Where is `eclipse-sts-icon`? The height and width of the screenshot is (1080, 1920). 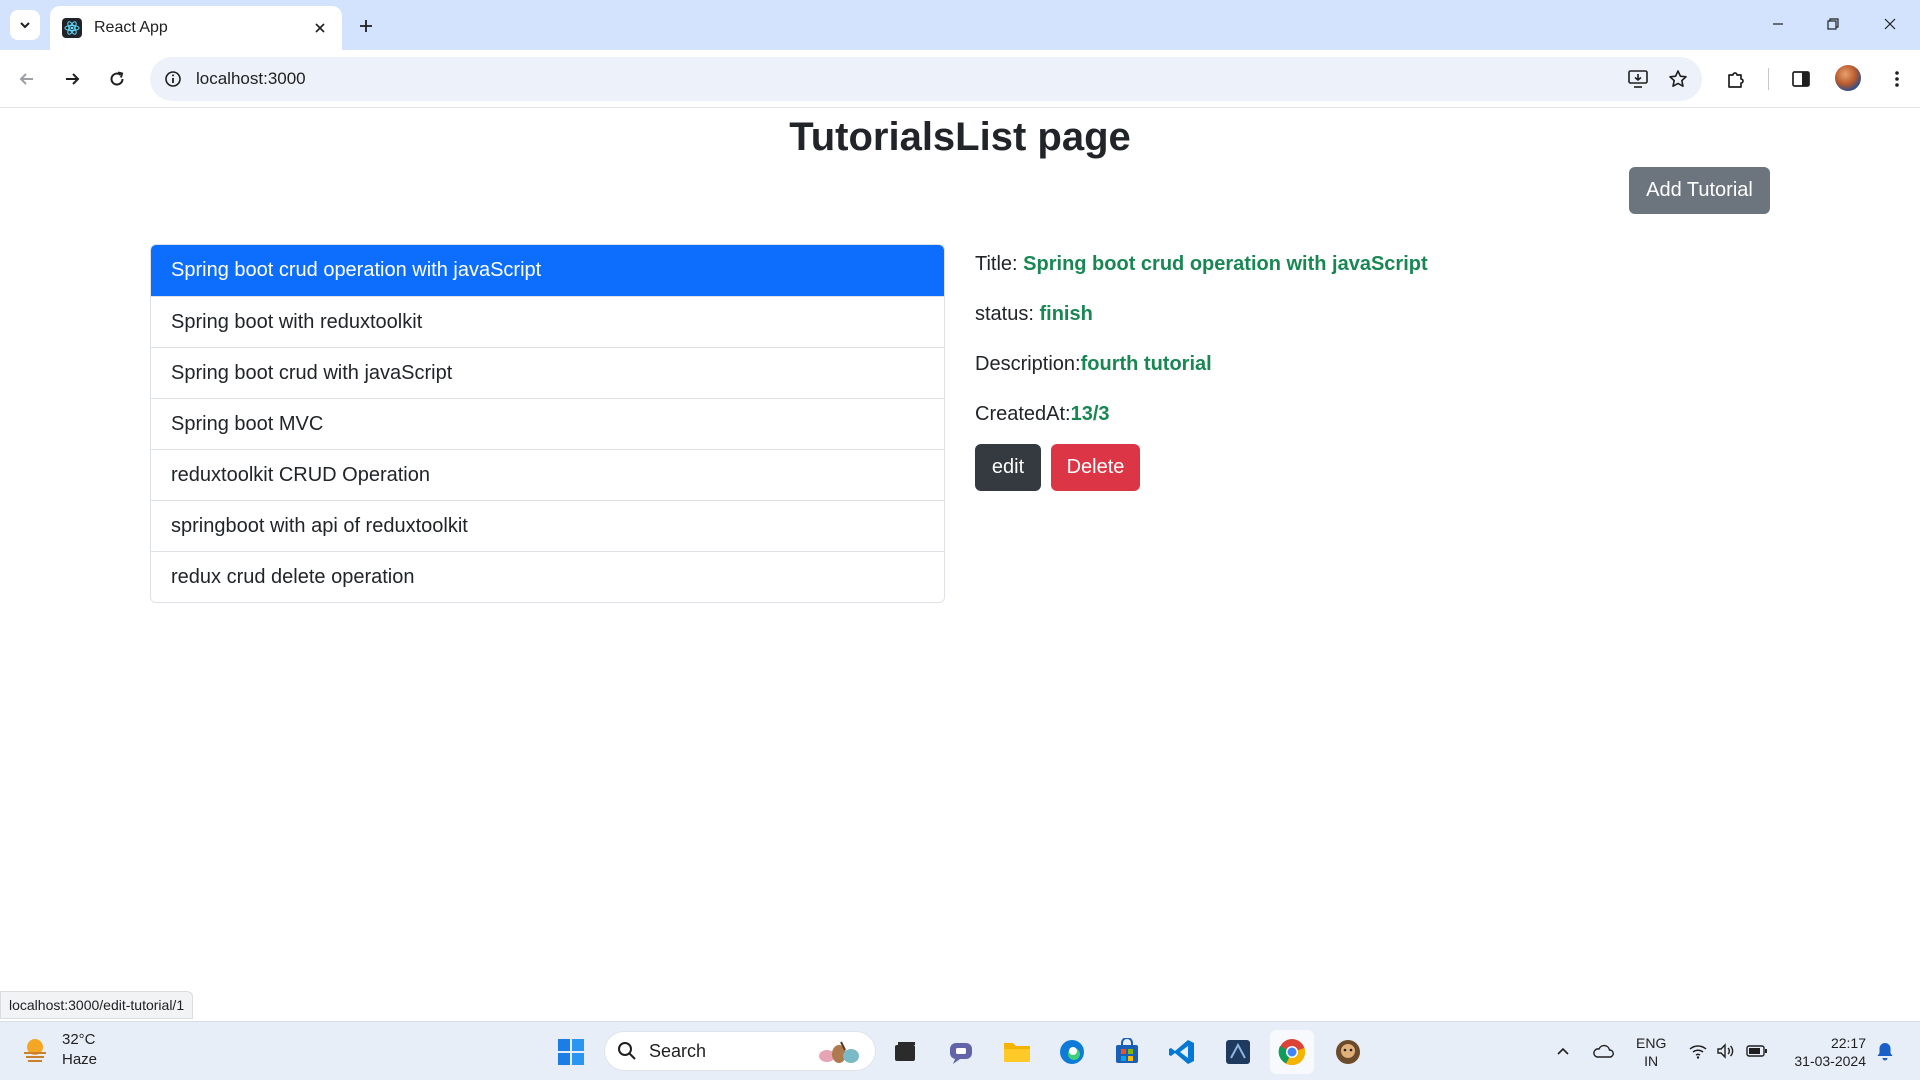
eclipse-sts-icon is located at coordinates (1238, 1052).